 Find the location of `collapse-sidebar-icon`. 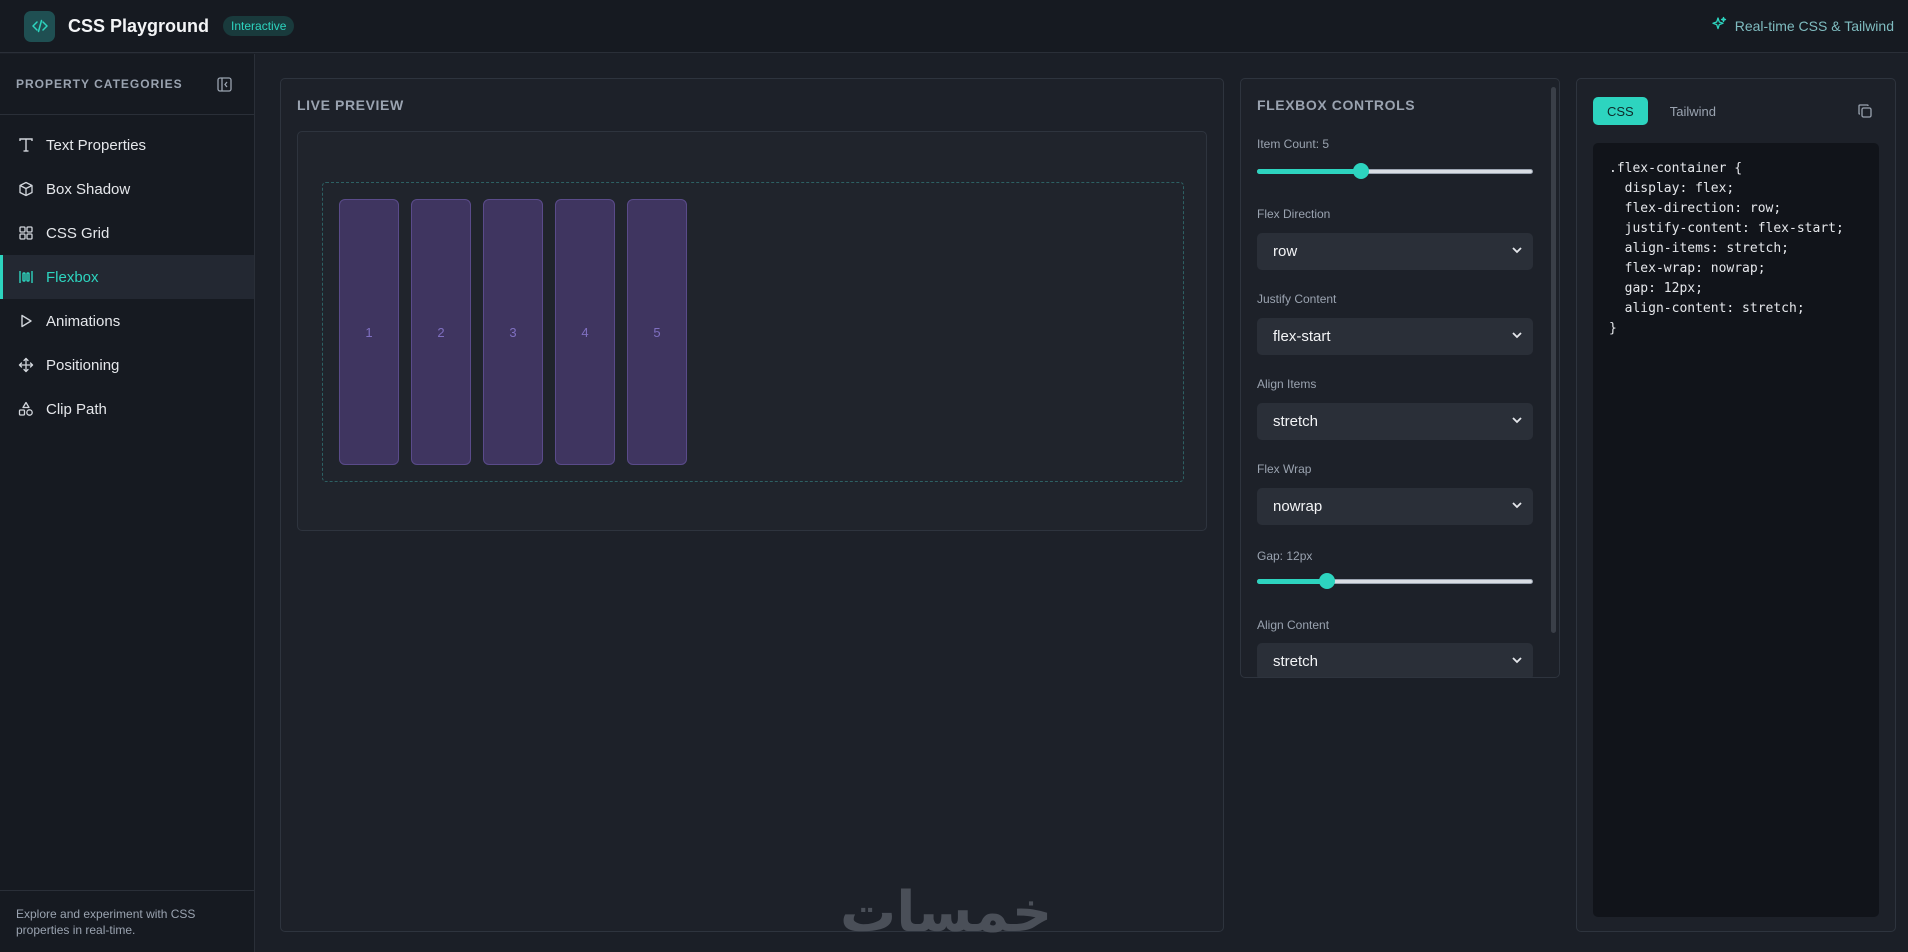

collapse-sidebar-icon is located at coordinates (224, 84).